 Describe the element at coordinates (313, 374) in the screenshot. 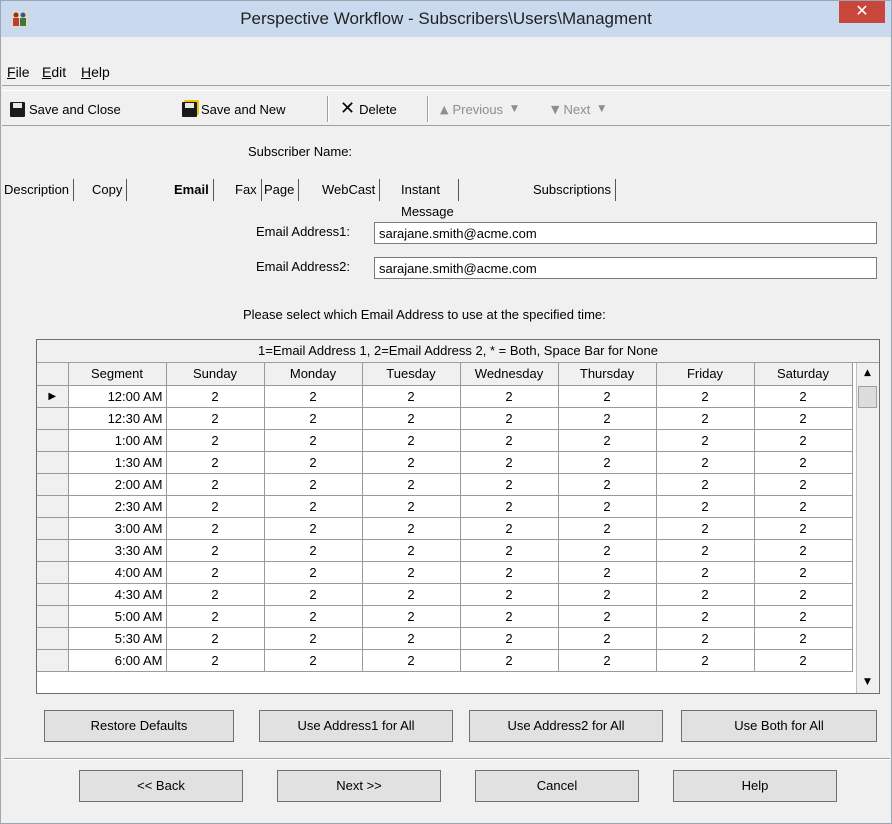

I see `column-header: Monday` at that location.